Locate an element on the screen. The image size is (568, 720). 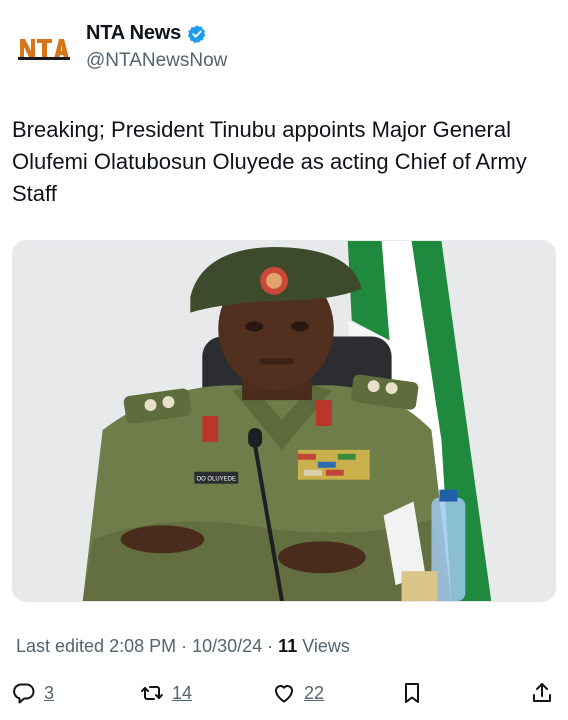
verified-badge-icon is located at coordinates (197, 33).